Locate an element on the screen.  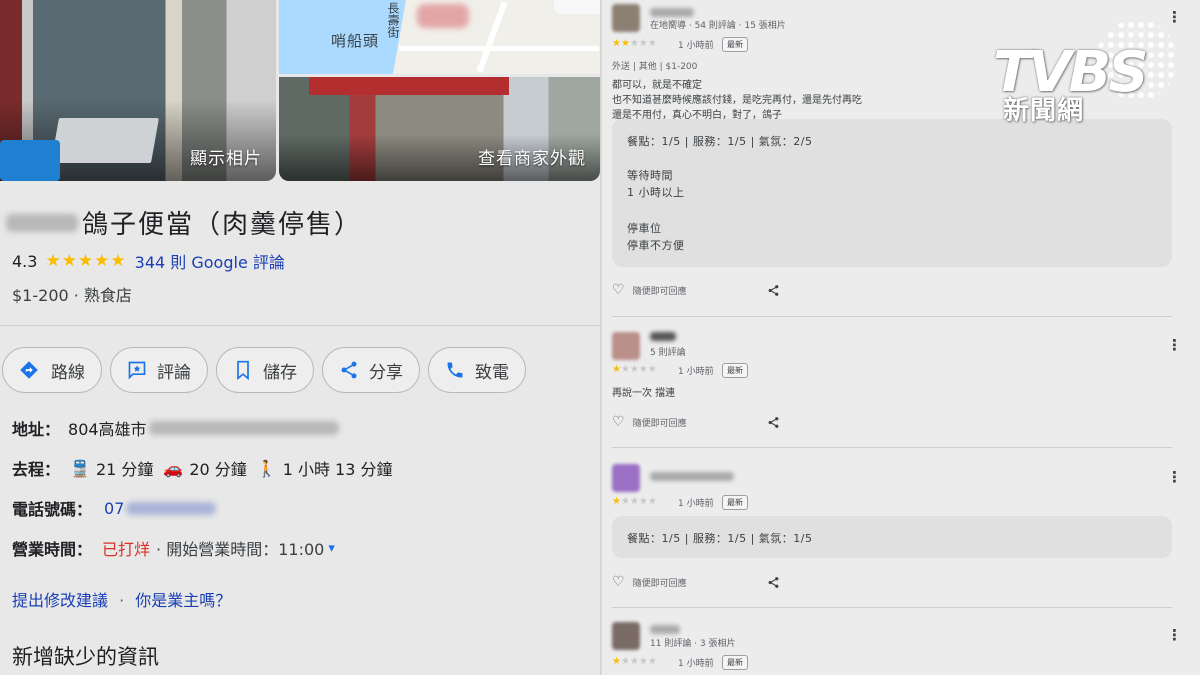
review-text-line: 都可以，就是不確定 is located at coordinates (657, 85).